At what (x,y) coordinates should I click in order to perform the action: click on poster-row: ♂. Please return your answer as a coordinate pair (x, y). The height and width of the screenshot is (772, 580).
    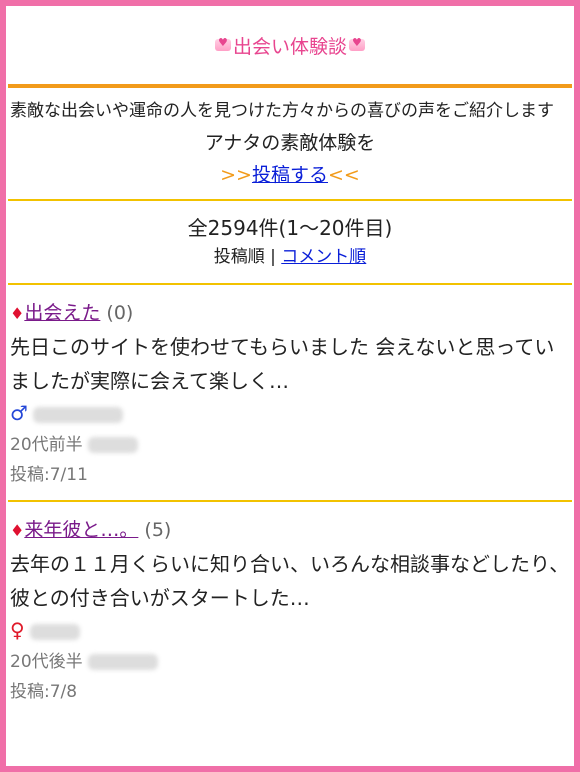
    Looking at the image, I should click on (290, 414).